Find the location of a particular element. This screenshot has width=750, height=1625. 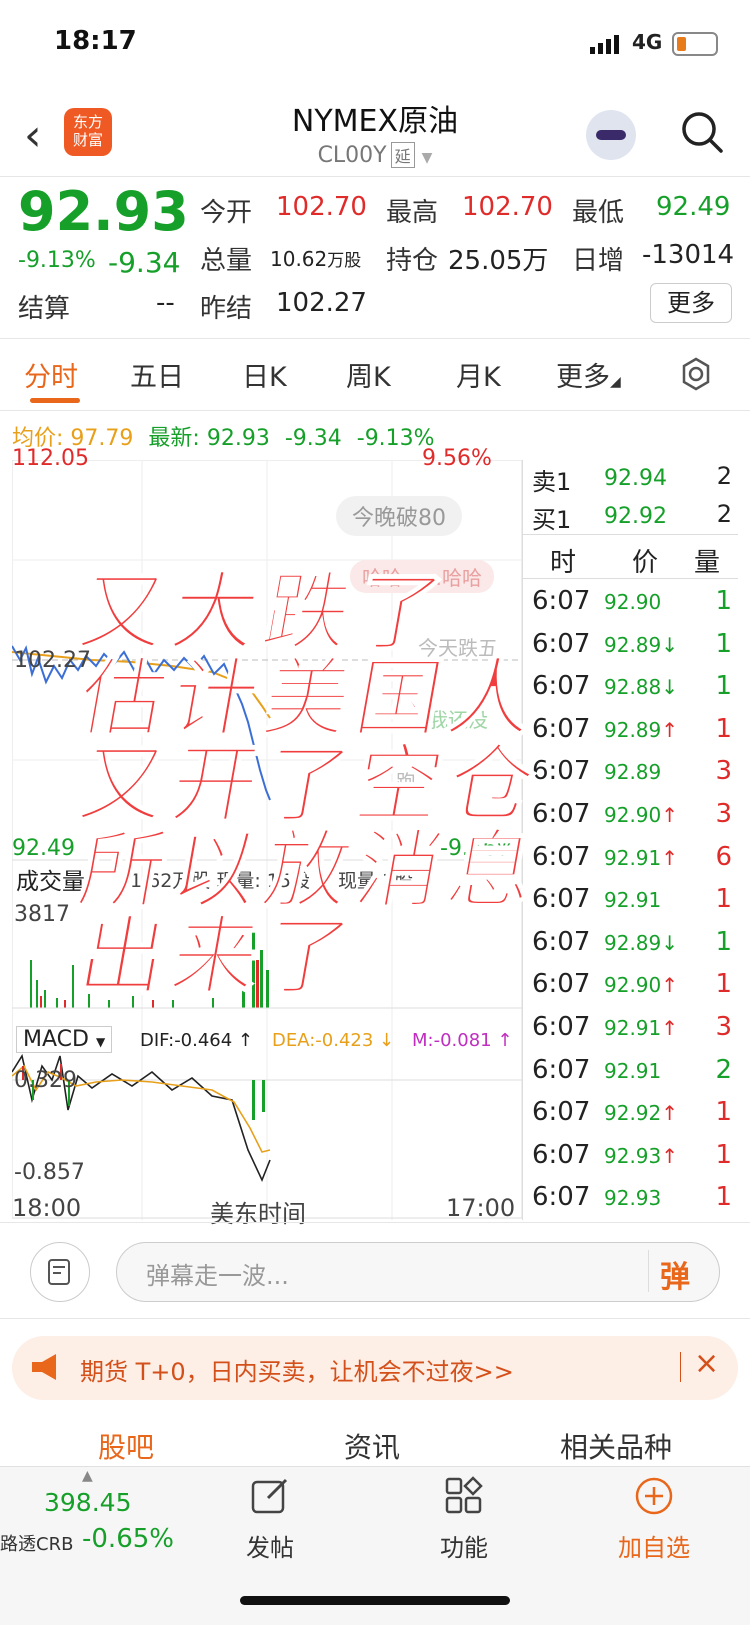

tab-more: 更多◢ is located at coordinates (588, 374).